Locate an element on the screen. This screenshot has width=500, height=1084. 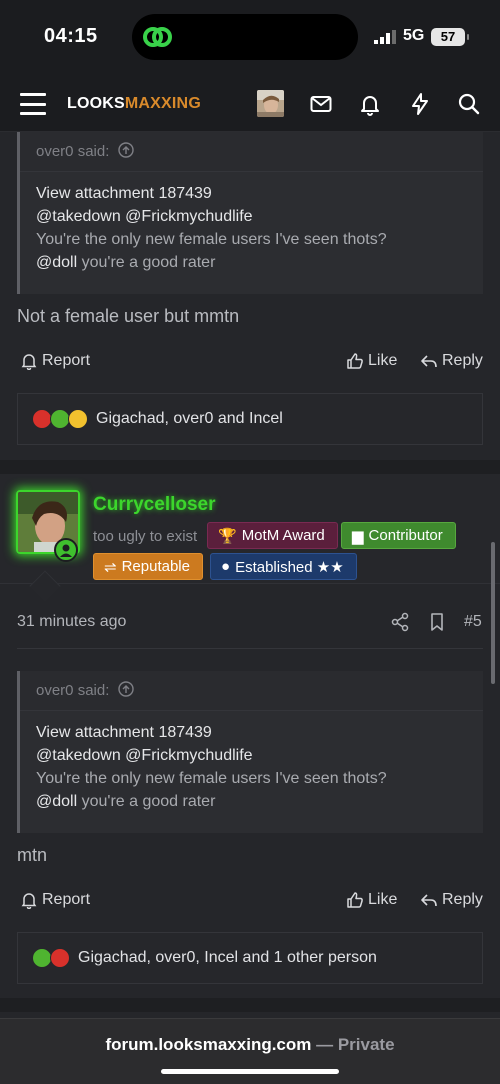
menu-icon is located at coordinates (33, 104).